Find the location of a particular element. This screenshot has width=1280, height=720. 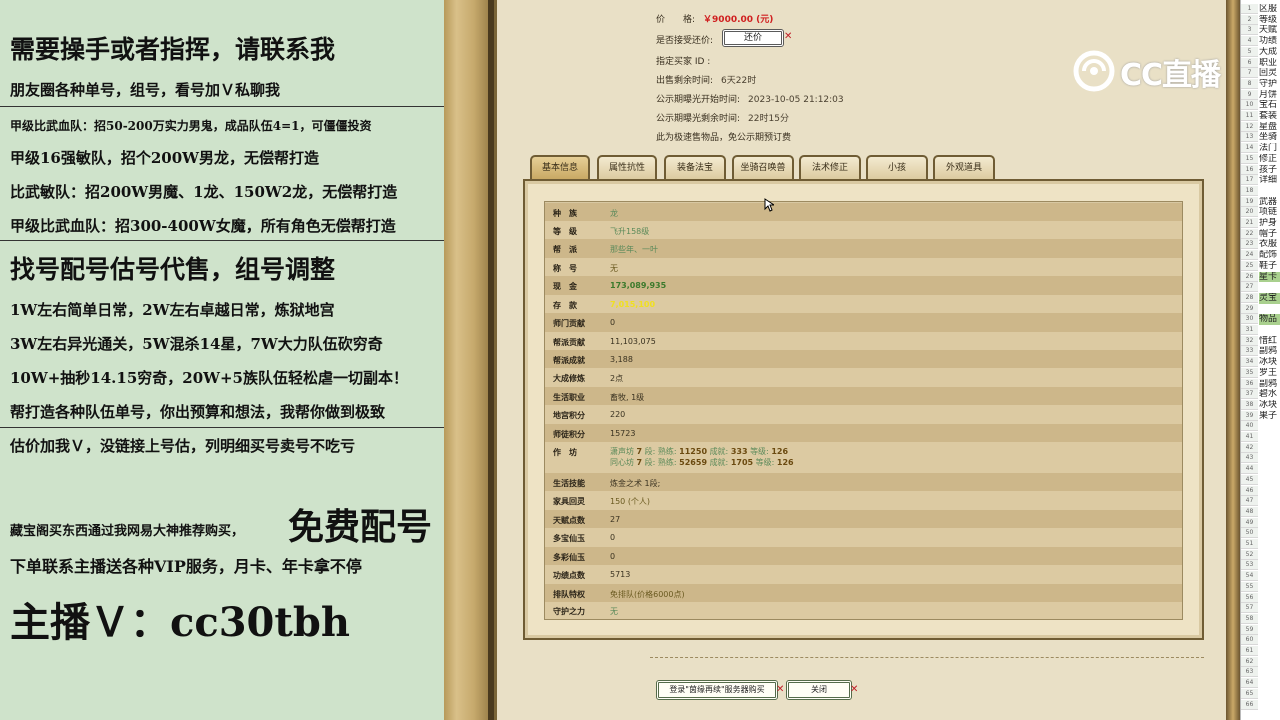

bargain-button: 还价 is located at coordinates (753, 38).